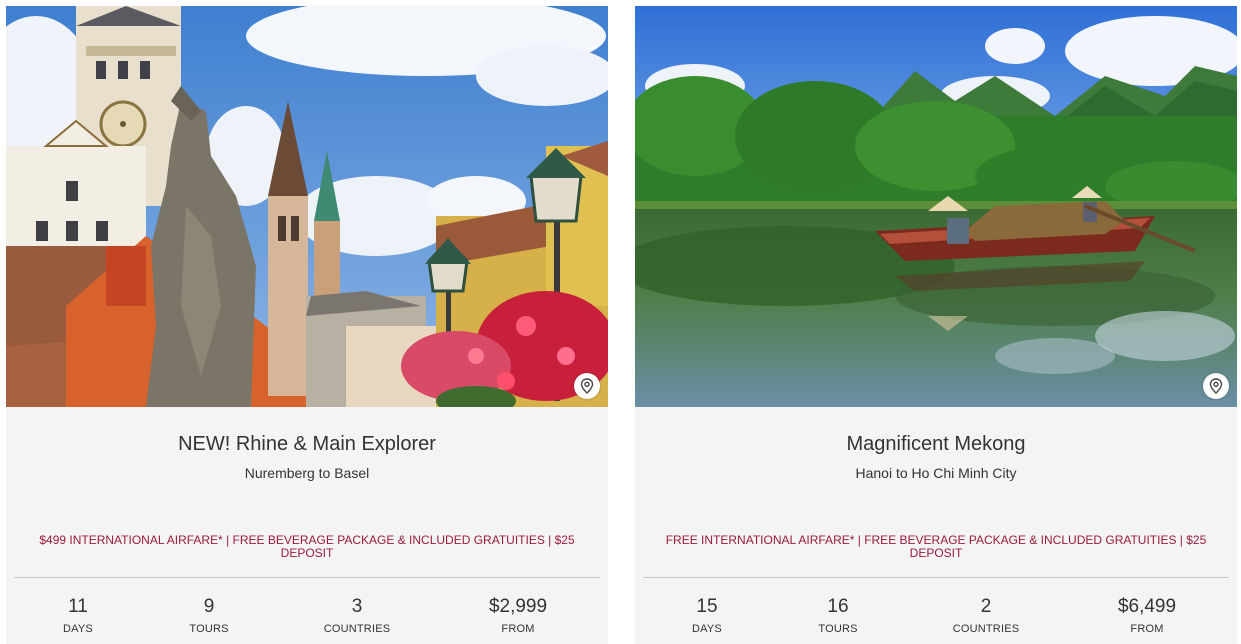  I want to click on cruise-route: Hanoi to Ho Chi Minh City, so click(936, 473).